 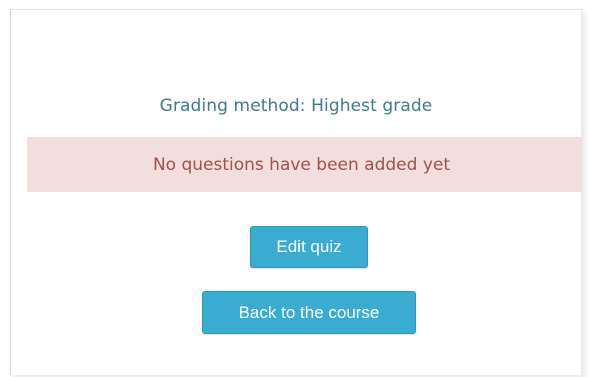 I want to click on back-to-course-button: Back to the course, so click(x=309, y=312).